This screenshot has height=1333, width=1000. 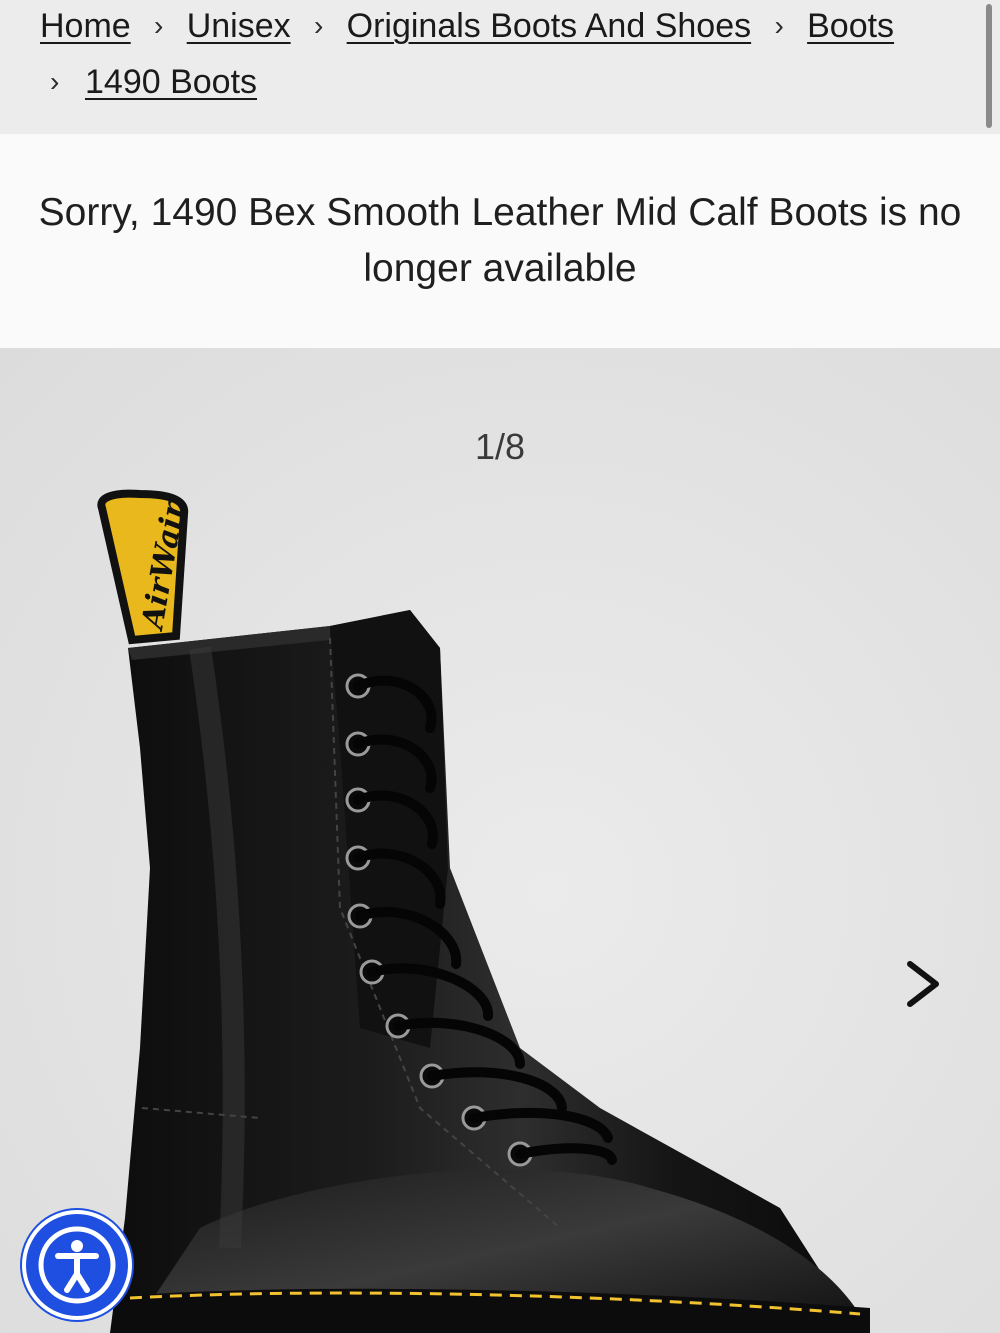 I want to click on breadcrumb-row-2: › 1490 Boots, so click(x=153, y=82).